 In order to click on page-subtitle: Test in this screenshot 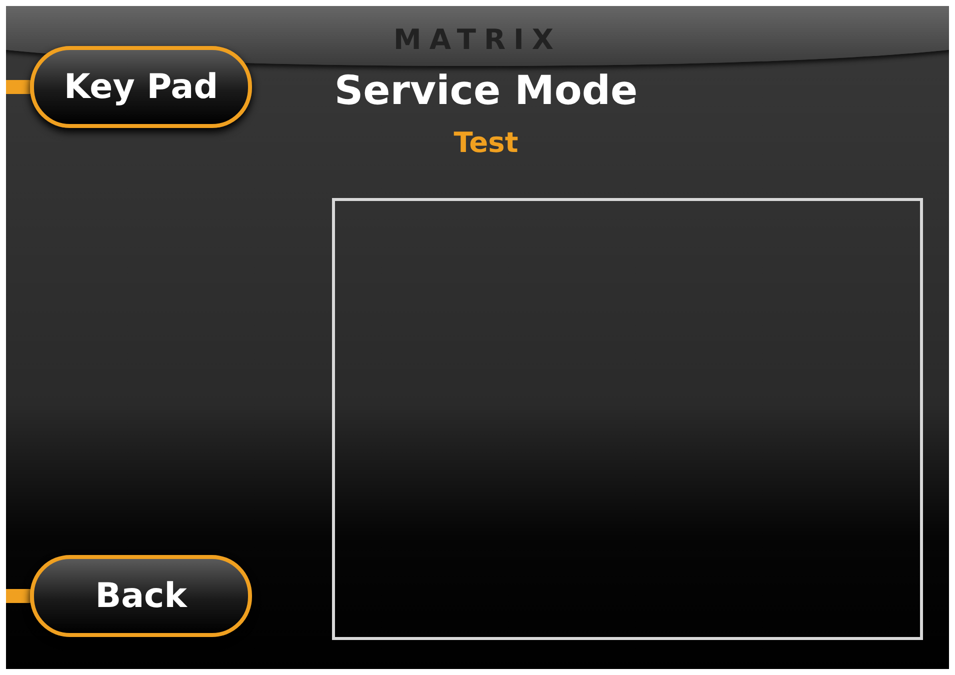, I will do `click(486, 143)`.